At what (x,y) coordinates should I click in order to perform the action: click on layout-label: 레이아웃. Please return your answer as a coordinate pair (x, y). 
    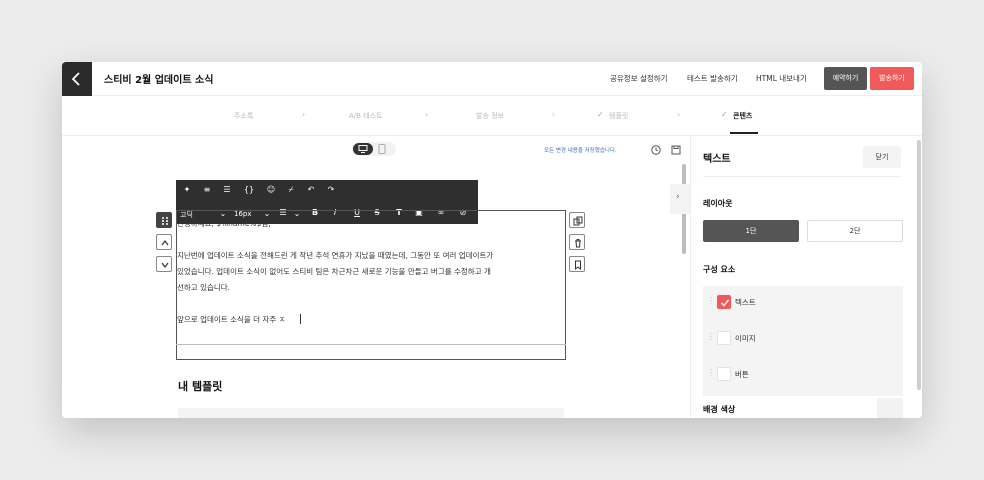
    Looking at the image, I should click on (718, 203).